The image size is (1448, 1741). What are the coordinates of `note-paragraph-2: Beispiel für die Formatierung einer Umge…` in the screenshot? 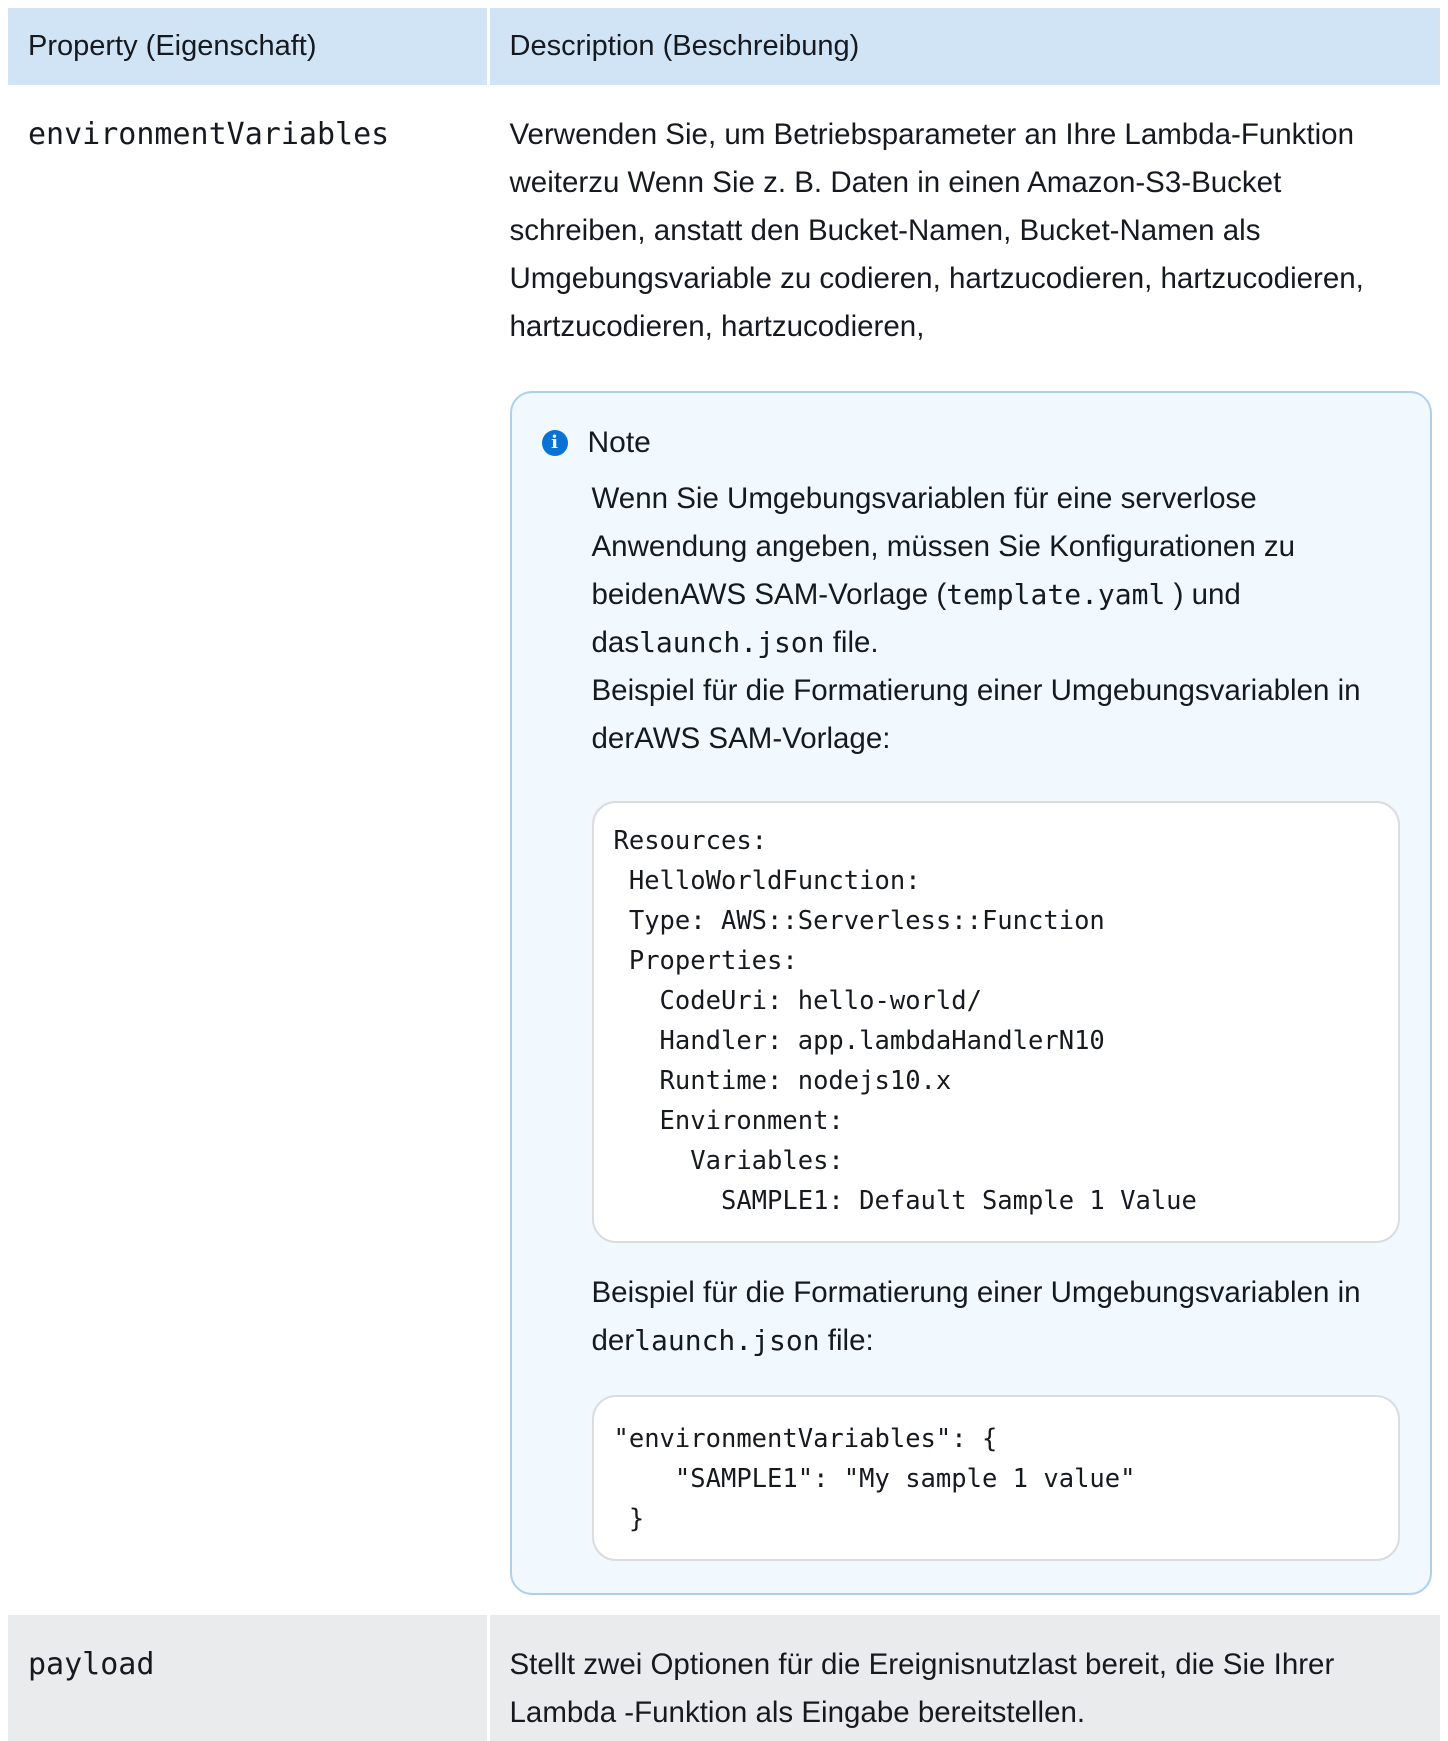 It's located at (976, 714).